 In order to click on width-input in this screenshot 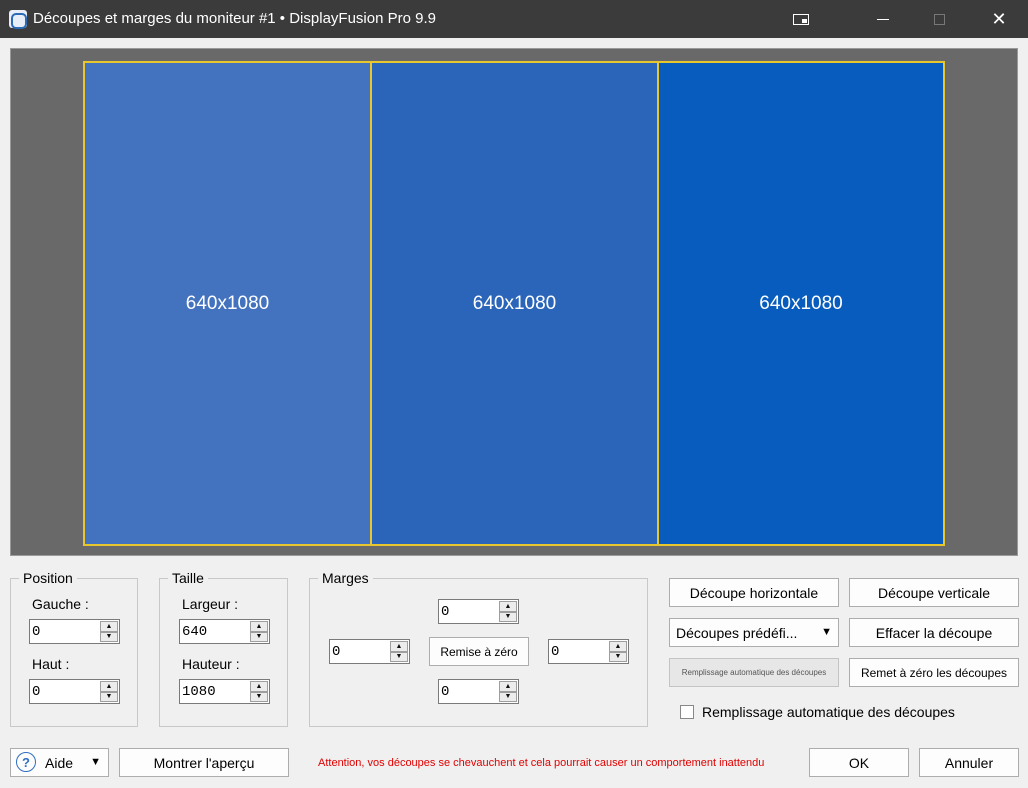, I will do `click(215, 632)`.